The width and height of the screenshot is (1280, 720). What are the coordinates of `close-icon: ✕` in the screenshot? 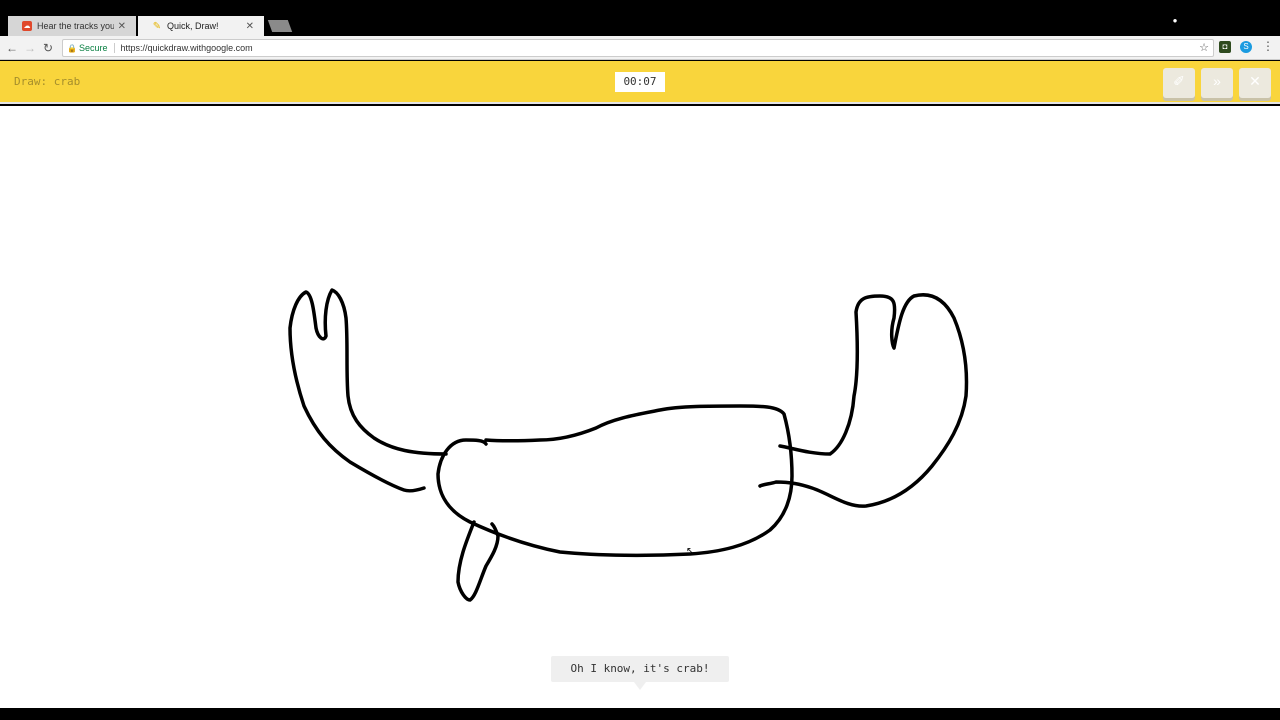 It's located at (1255, 81).